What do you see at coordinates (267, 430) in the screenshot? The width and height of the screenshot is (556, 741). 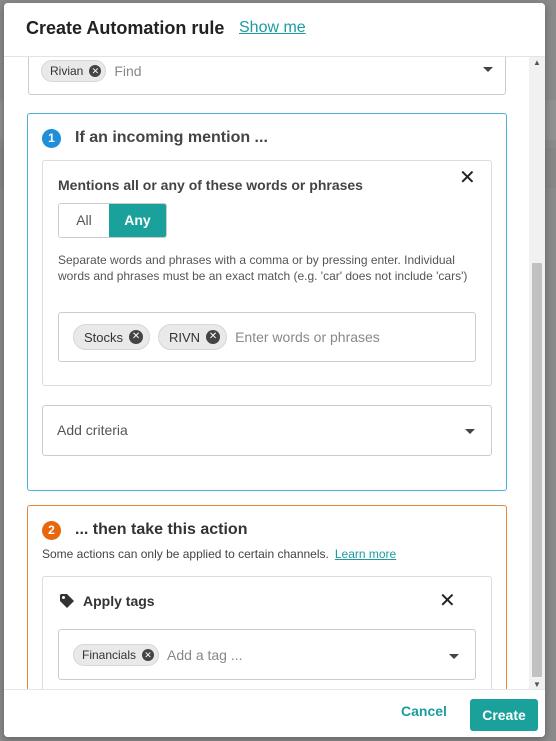 I see `add-criteria-dropdown: Add criteria` at bounding box center [267, 430].